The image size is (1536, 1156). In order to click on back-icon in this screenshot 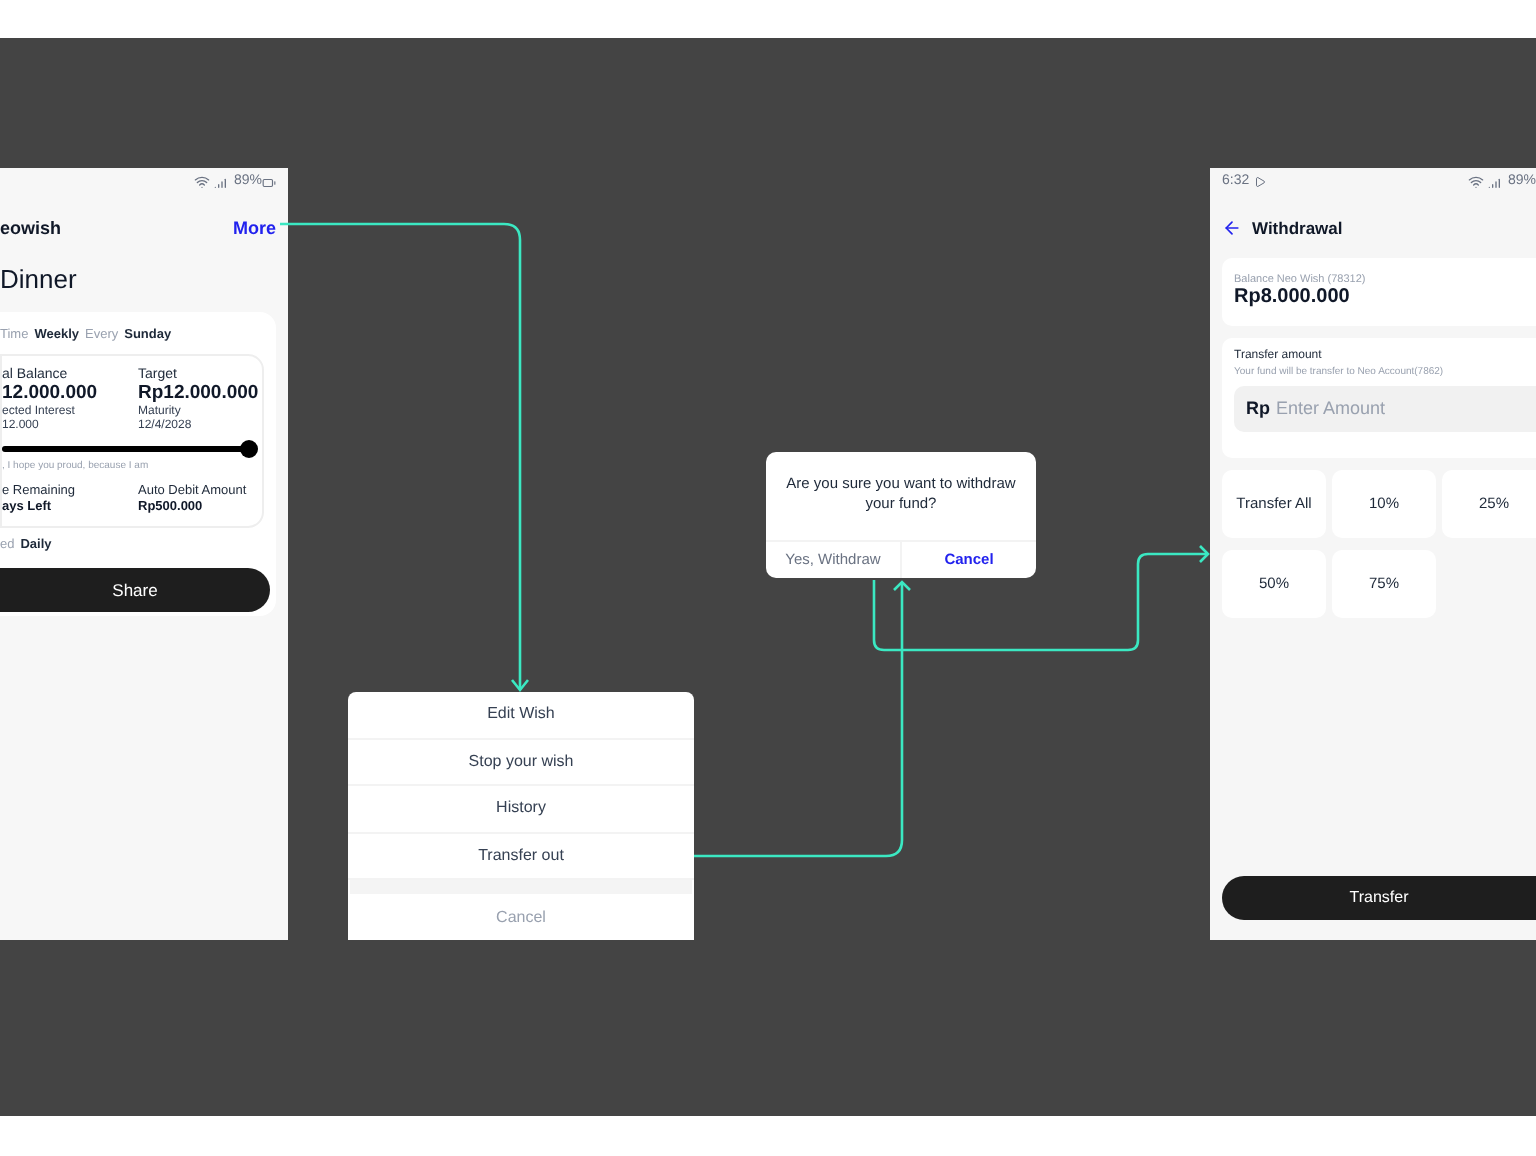, I will do `click(1232, 228)`.